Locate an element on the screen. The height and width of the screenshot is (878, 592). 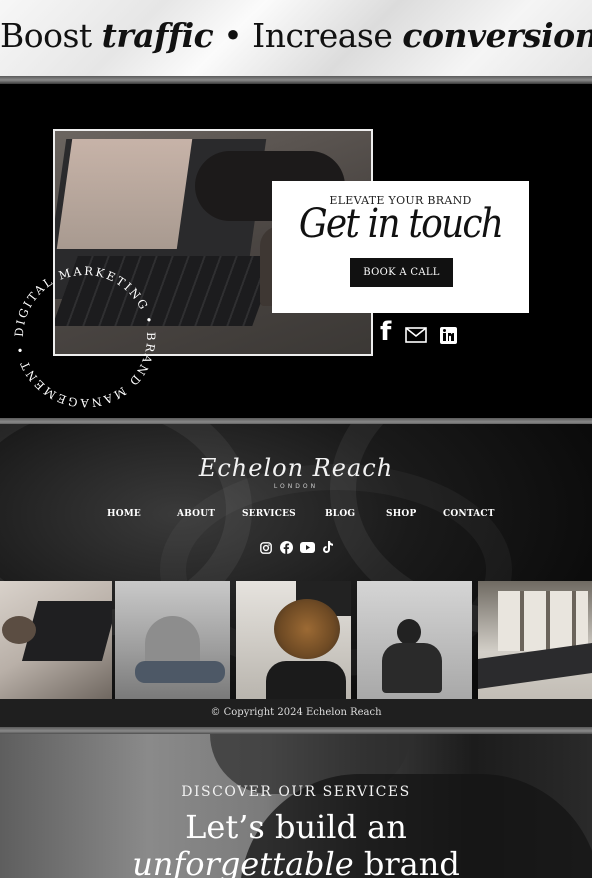
services-heading-line2: unforgettable brand is located at coordinates (296, 861).